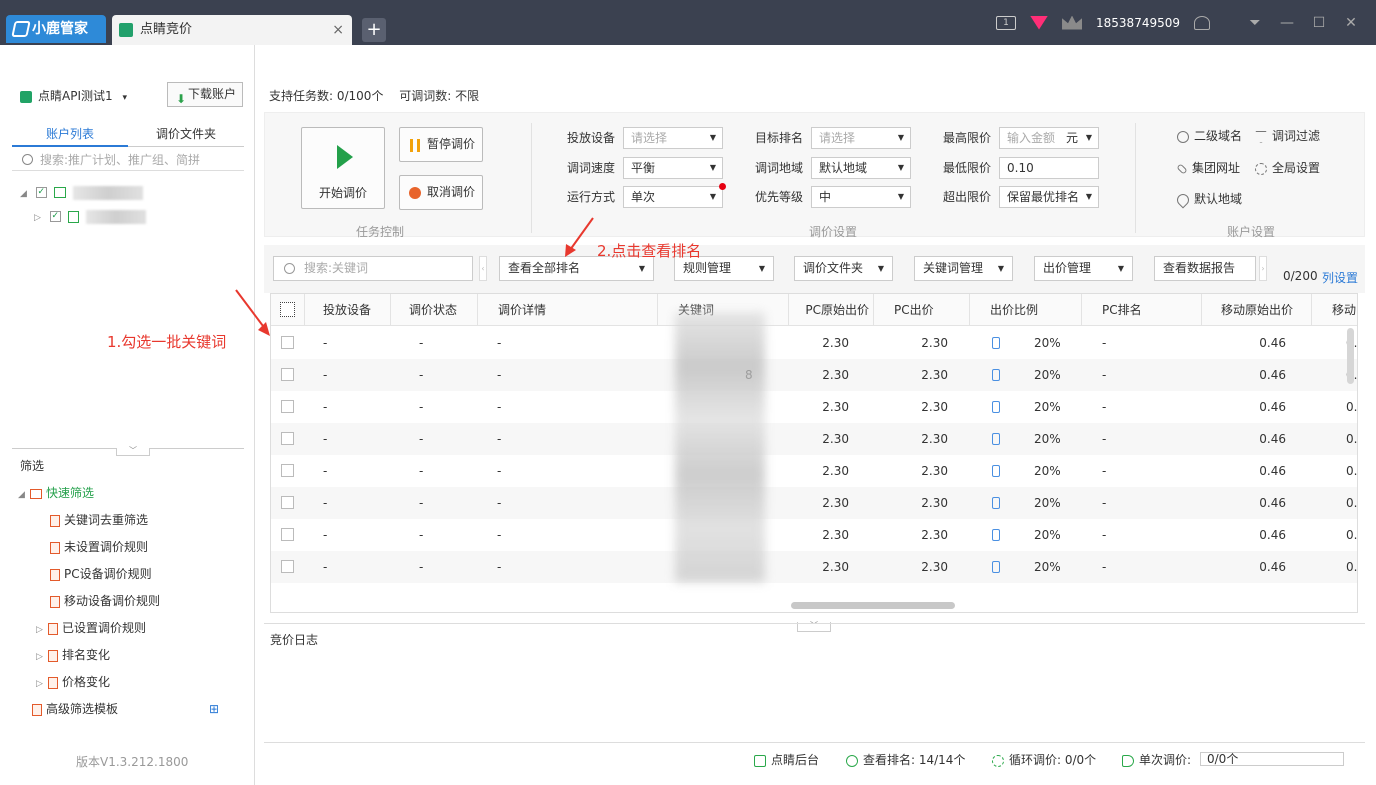 The width and height of the screenshot is (1376, 785). I want to click on tree-search-input: 搜索:推广计划、推广组、简拼, so click(128, 160).